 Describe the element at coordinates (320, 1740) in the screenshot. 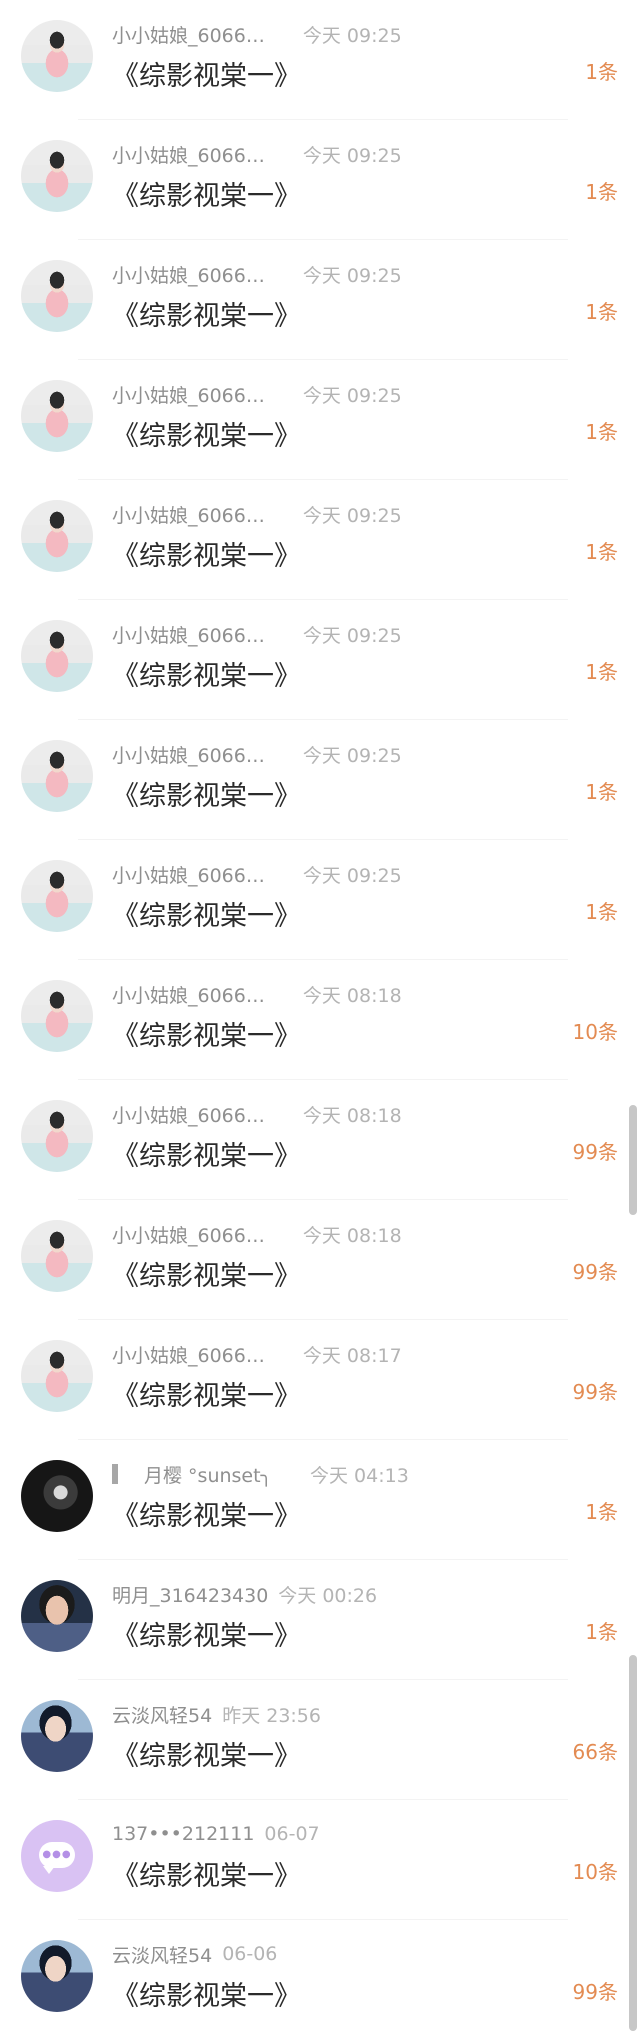

I see `message-row: 云淡风轻54 昨天 23:56 《综影视棠一》 66条` at that location.